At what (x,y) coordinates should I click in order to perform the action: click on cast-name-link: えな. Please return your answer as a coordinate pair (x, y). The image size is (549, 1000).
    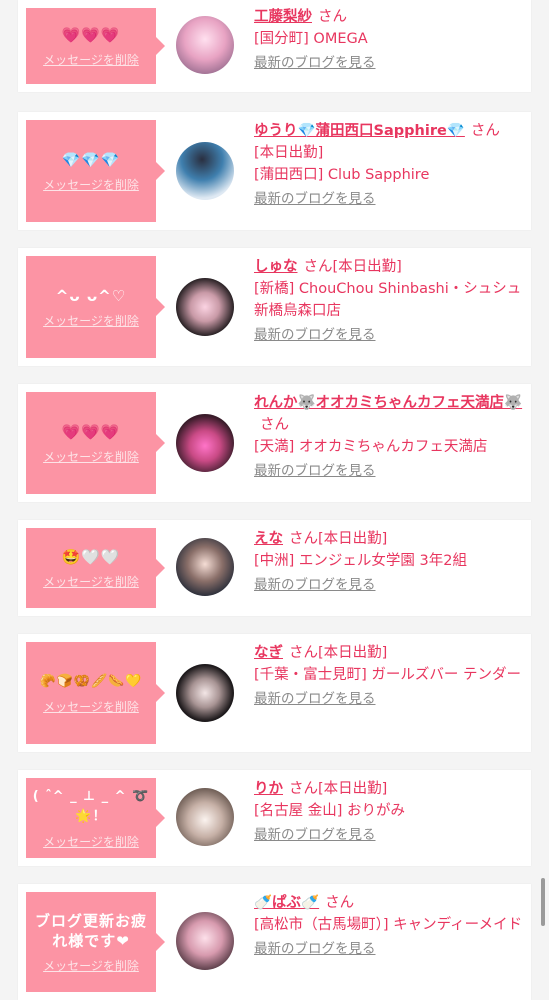
    Looking at the image, I should click on (268, 539).